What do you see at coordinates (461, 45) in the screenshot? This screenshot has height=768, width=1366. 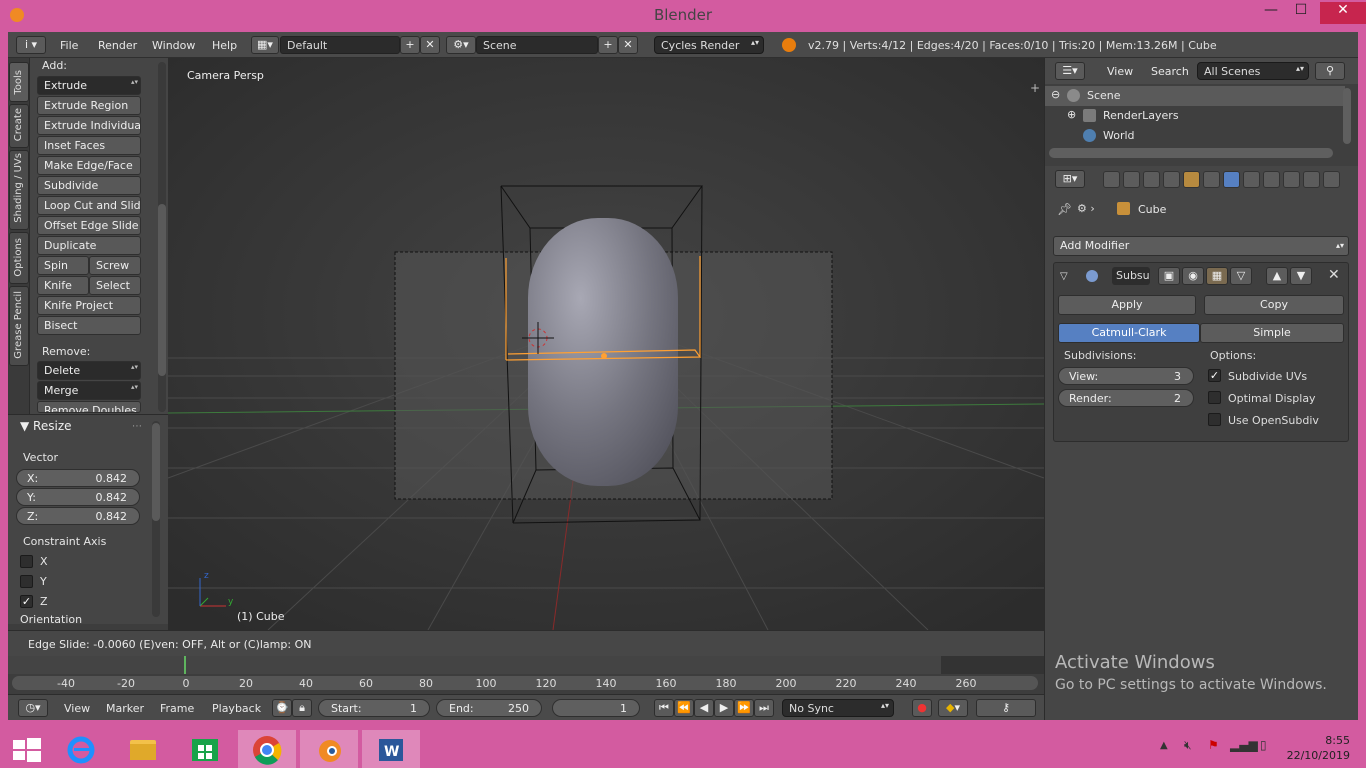 I see `scene-icon: ⚙▾` at bounding box center [461, 45].